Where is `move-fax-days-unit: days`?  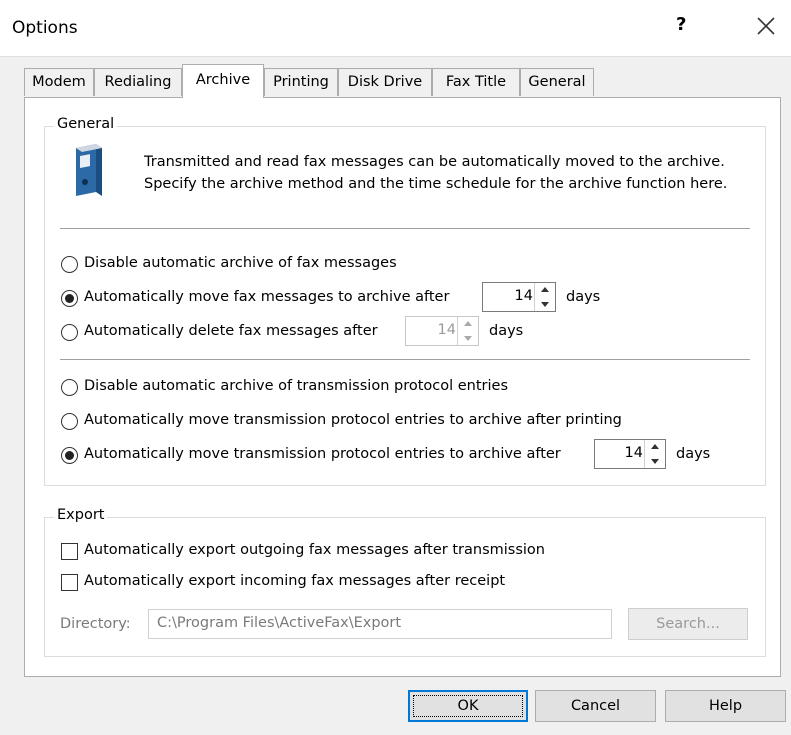
move-fax-days-unit: days is located at coordinates (583, 297).